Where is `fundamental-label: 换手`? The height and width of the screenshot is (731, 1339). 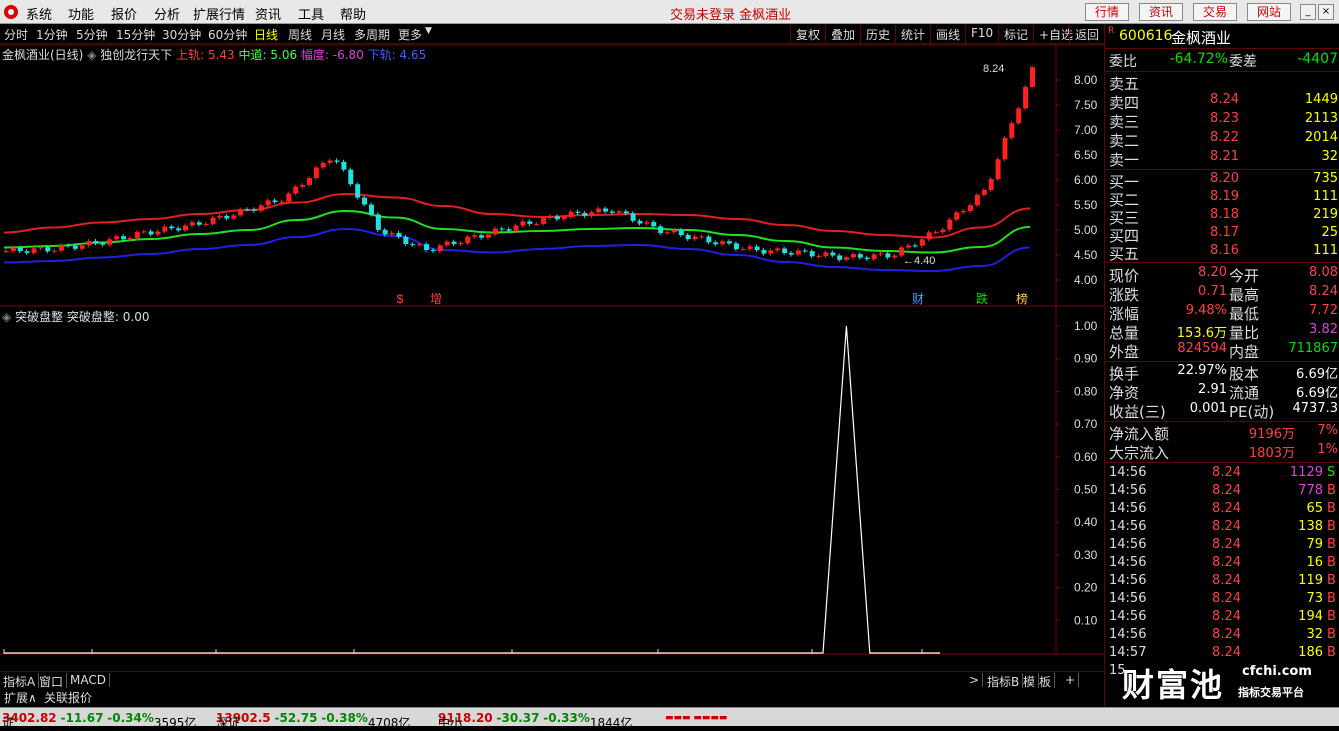 fundamental-label: 换手 is located at coordinates (1124, 374).